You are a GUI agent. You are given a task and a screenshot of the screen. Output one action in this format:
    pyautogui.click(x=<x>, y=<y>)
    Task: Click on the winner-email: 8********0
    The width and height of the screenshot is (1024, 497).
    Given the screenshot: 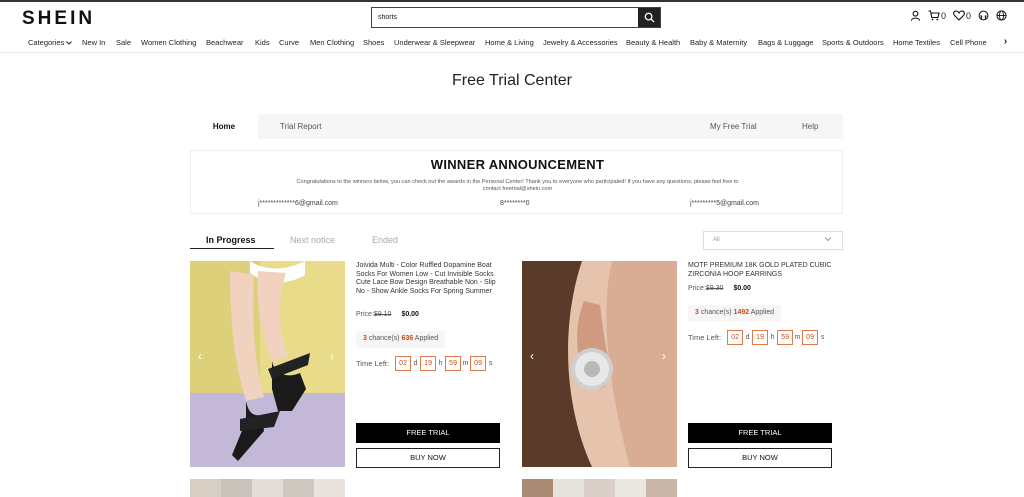 What is the action you would take?
    pyautogui.click(x=515, y=203)
    